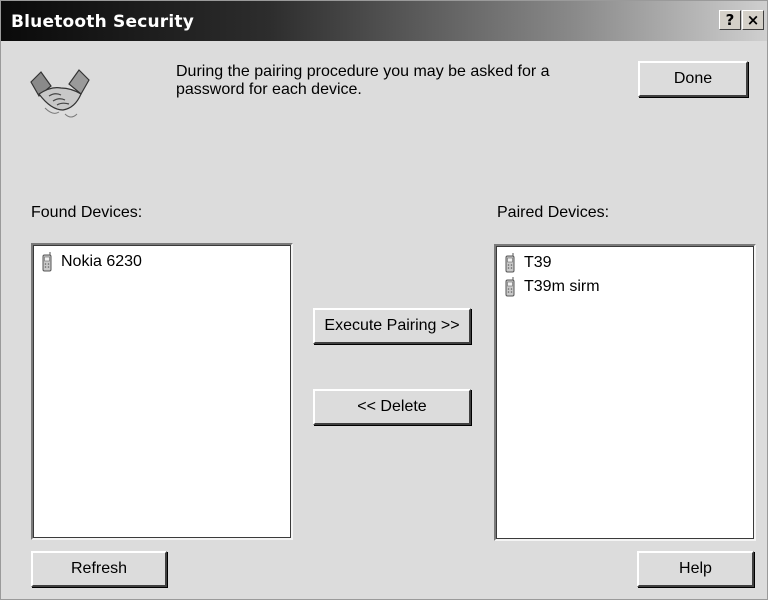 The width and height of the screenshot is (768, 600). What do you see at coordinates (99, 569) in the screenshot?
I see `refresh-button: Refresh` at bounding box center [99, 569].